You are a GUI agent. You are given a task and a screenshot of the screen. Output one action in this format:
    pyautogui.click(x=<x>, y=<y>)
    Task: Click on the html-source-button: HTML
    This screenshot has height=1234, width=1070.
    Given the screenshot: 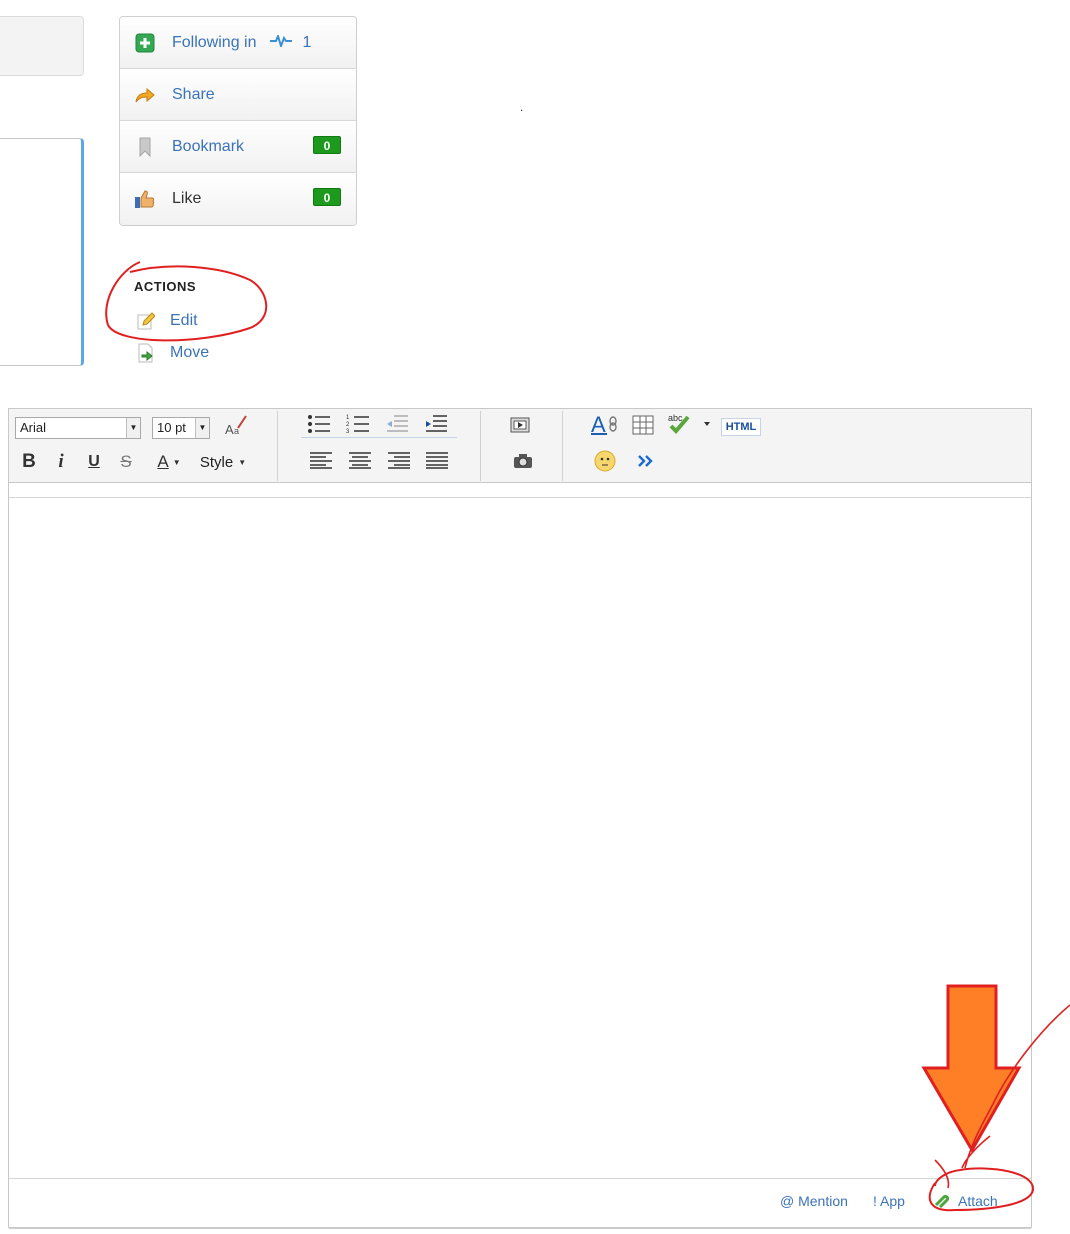 What is the action you would take?
    pyautogui.click(x=741, y=427)
    